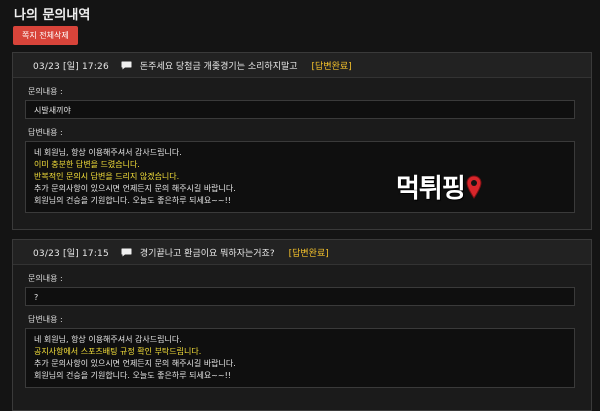  What do you see at coordinates (71, 66) in the screenshot?
I see `inquiry-date: 03/23 [일] 17:26` at bounding box center [71, 66].